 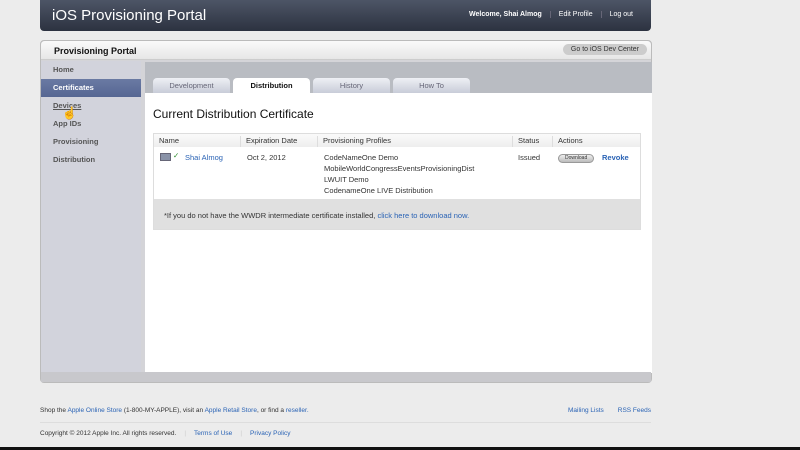 I want to click on col-expiration: Expiration Date, so click(x=268, y=141).